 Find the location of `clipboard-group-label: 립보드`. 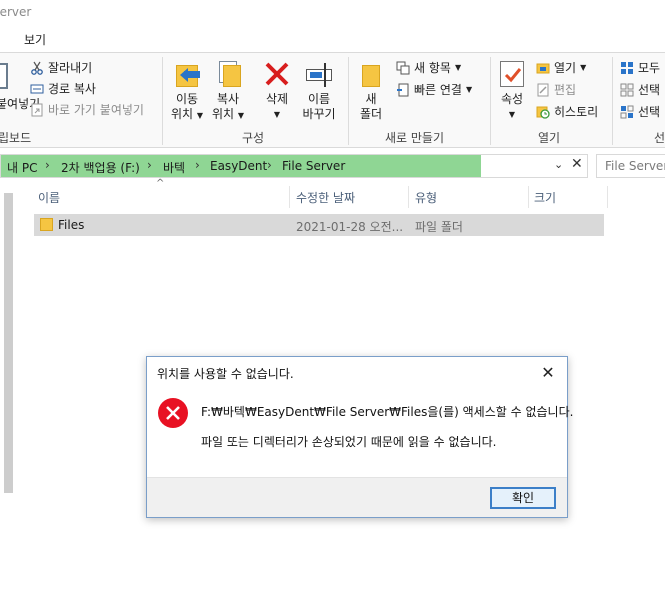

clipboard-group-label: 립보드 is located at coordinates (16, 138).